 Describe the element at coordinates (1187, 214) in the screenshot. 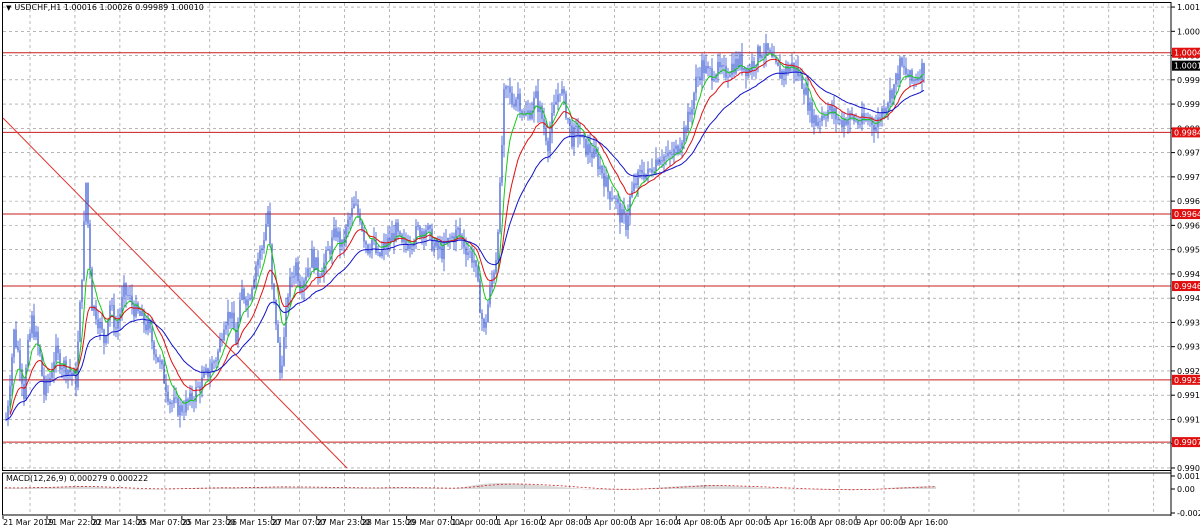

I see `level-label-text: 0.99643` at that location.